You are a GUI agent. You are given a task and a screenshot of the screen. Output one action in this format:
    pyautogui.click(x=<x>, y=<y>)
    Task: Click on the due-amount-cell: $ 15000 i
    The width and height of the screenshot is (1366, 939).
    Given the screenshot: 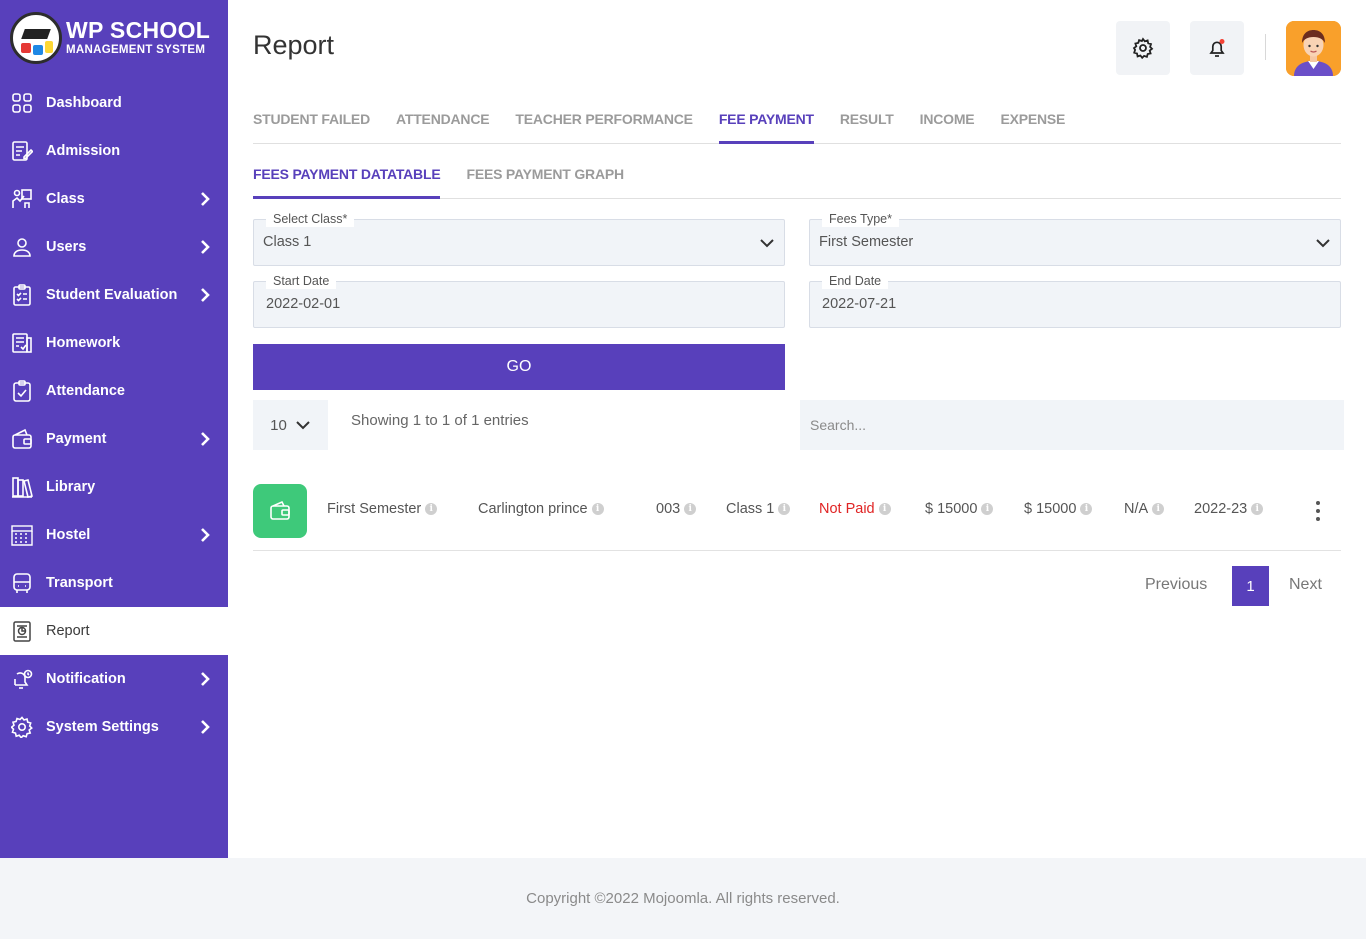 What is the action you would take?
    pyautogui.click(x=1058, y=509)
    